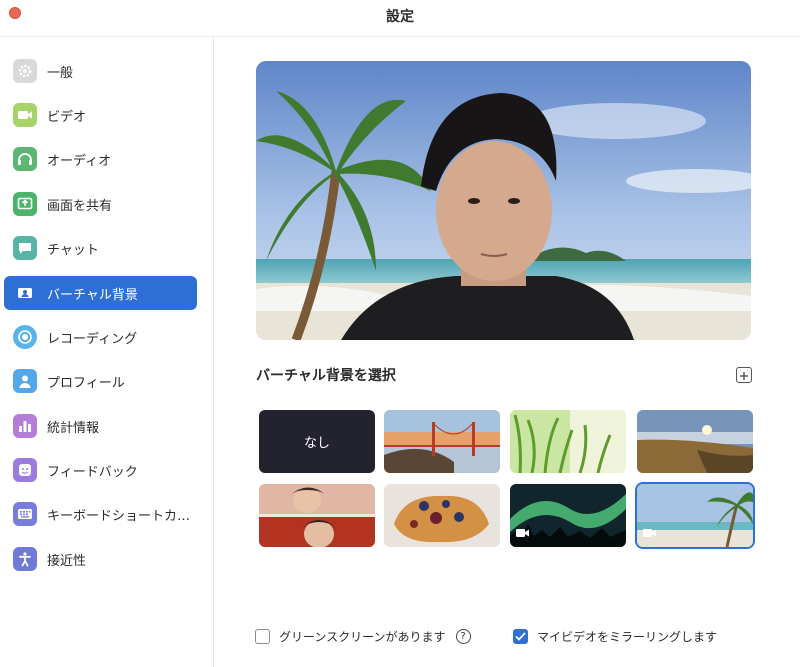 Image resolution: width=800 pixels, height=667 pixels. What do you see at coordinates (25, 426) in the screenshot?
I see `bar-chart-icon` at bounding box center [25, 426].